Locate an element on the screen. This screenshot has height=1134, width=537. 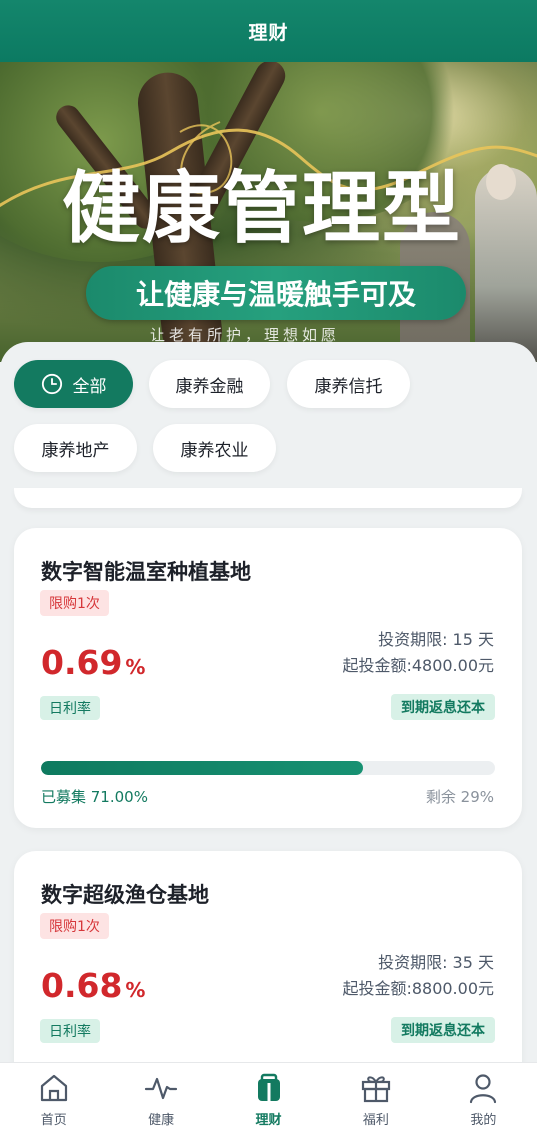
bottom-nav: 首页 健康 理财 福利 我的 is located at coordinates (268, 1098).